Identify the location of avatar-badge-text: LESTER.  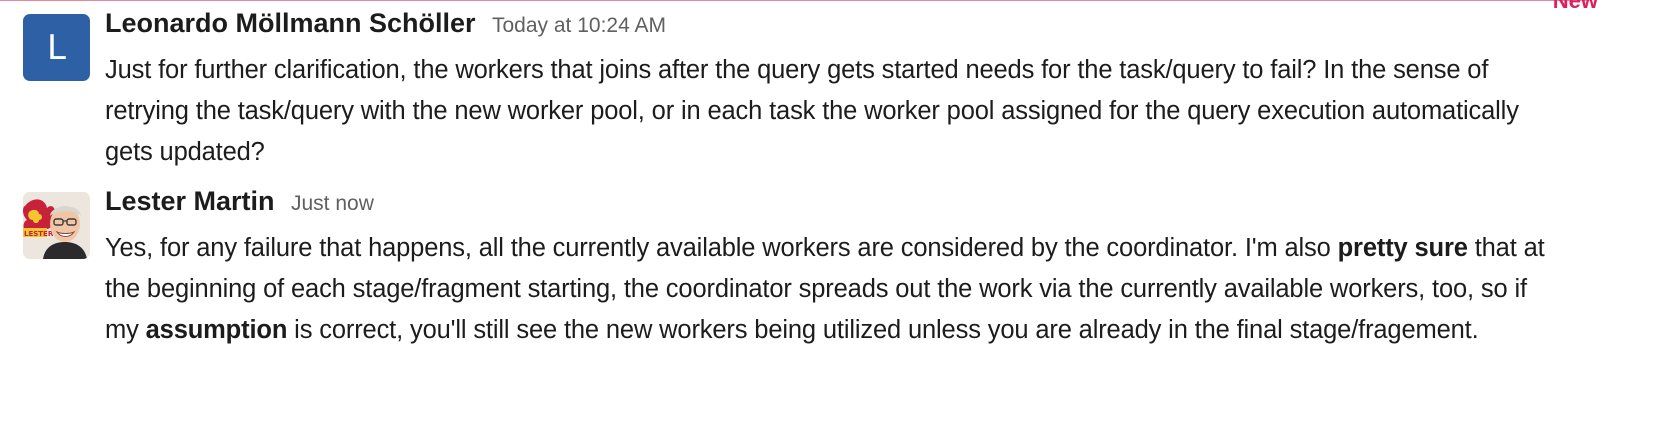
(39, 234).